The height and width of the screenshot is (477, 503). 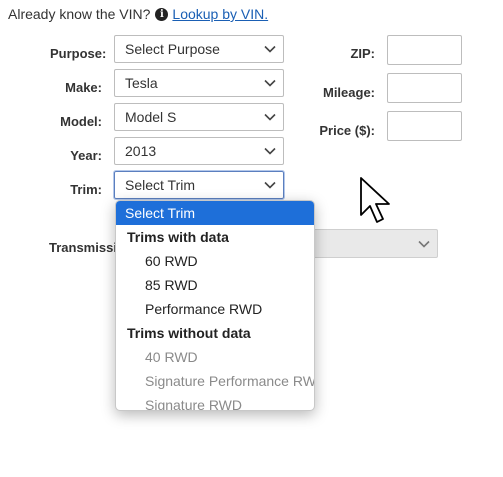 I want to click on trim-select: Select Trim, so click(x=199, y=185).